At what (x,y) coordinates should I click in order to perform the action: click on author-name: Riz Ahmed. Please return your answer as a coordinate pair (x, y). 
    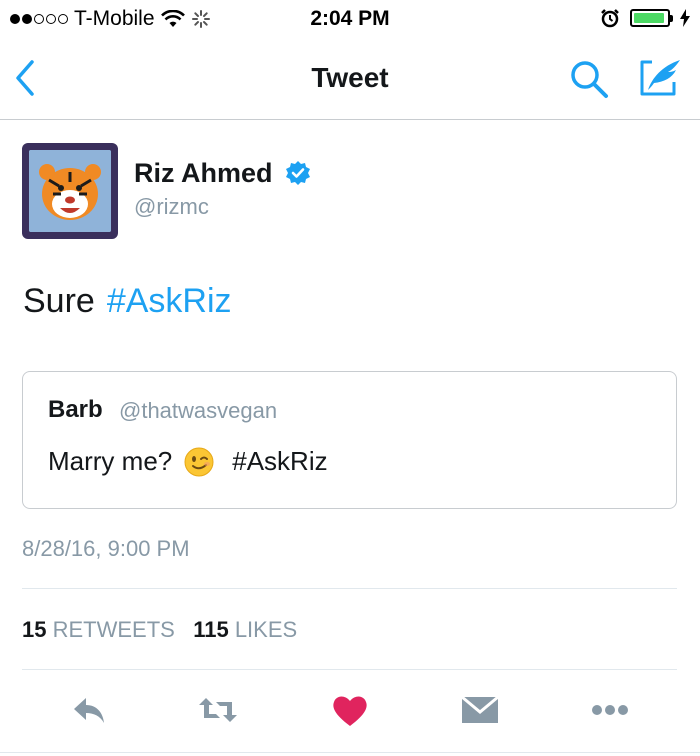
    Looking at the image, I should click on (203, 173).